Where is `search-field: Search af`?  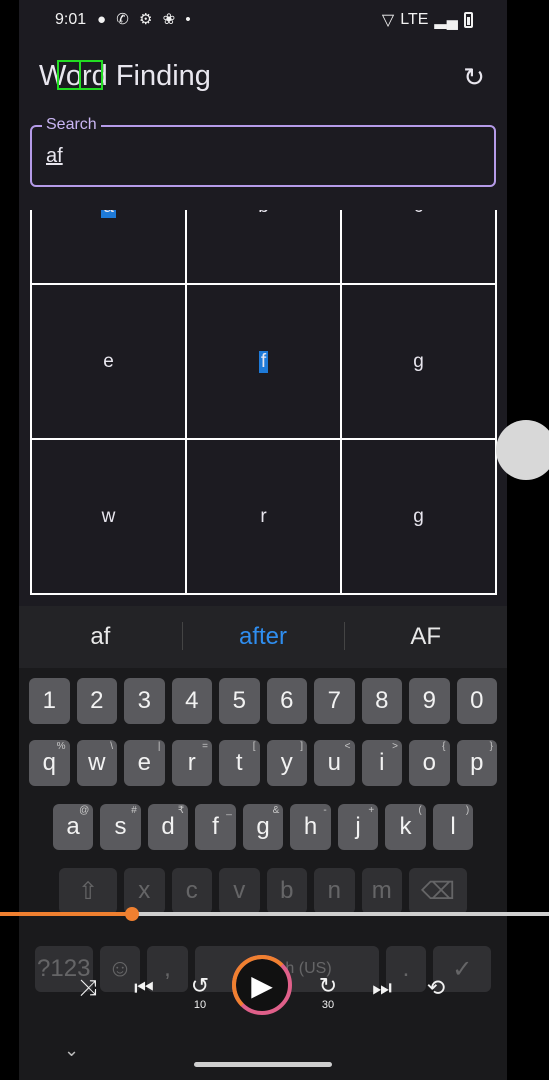
search-field: Search af is located at coordinates (263, 151).